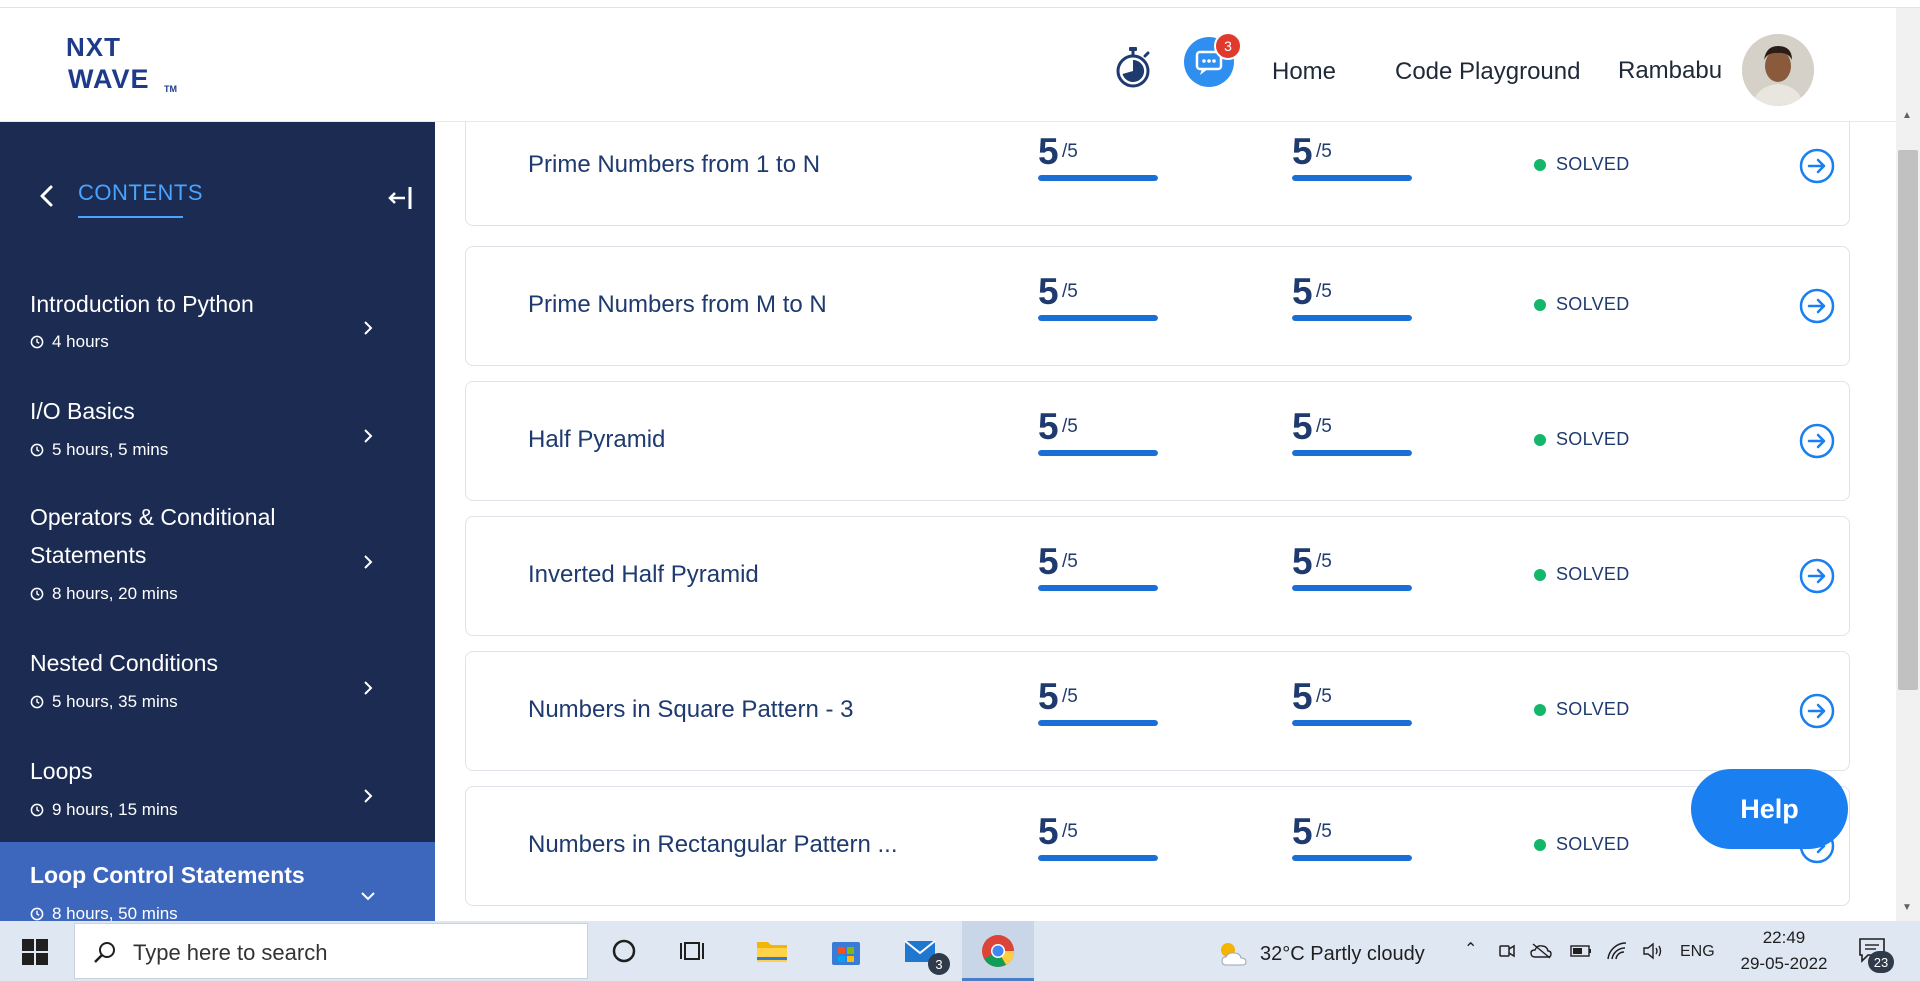  I want to click on sidebar-module: Introduction to Python 4 hours, so click(217, 336).